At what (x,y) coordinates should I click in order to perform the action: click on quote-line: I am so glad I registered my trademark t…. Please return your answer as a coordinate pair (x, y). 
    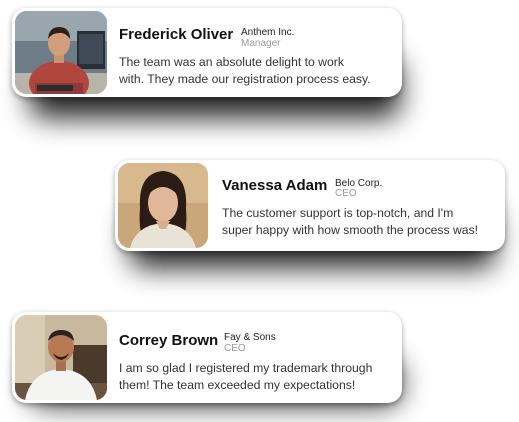
    Looking at the image, I should click on (246, 368).